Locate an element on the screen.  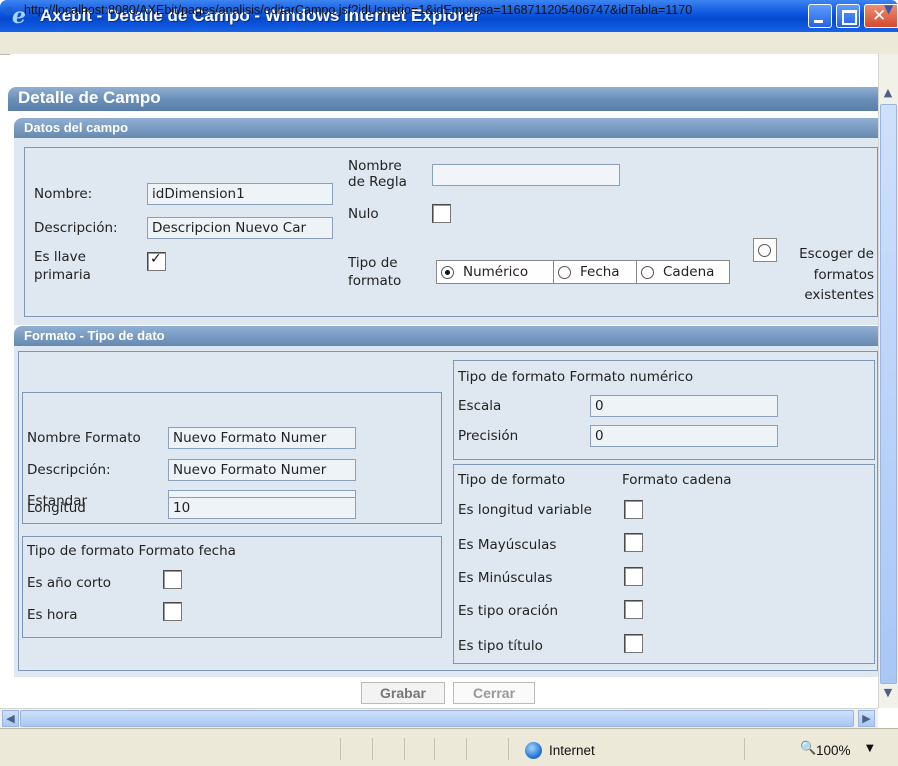
horizontal-scroll-thumb is located at coordinates (437, 718).